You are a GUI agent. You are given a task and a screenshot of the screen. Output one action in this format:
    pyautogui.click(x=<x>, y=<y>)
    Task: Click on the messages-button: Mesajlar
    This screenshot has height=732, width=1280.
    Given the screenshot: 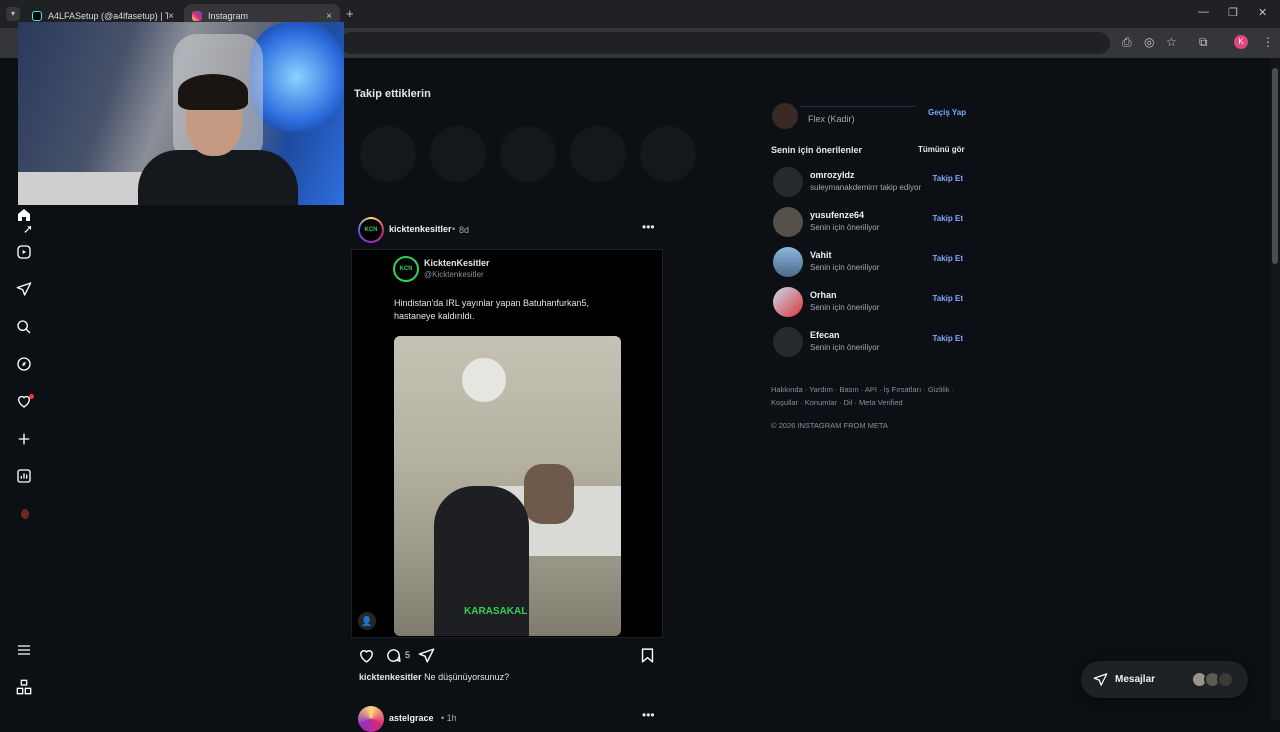 What is the action you would take?
    pyautogui.click(x=1164, y=679)
    